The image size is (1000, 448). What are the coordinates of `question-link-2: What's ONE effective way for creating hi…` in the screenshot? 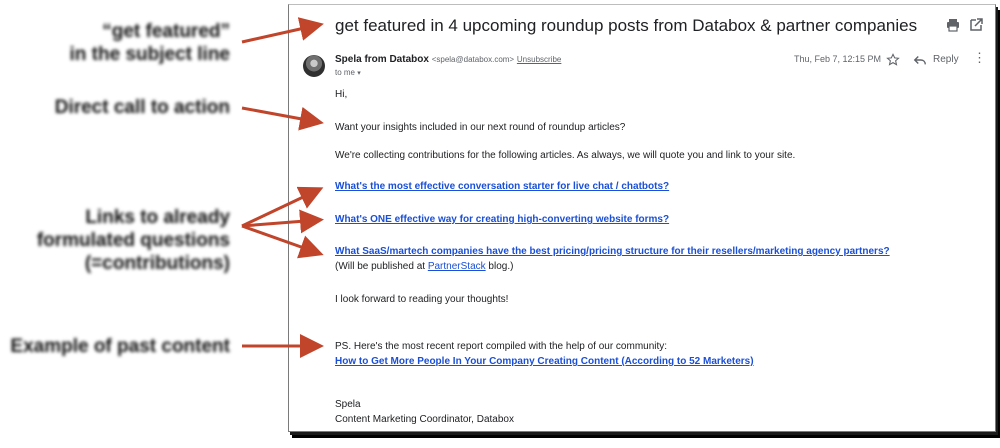 It's located at (502, 219).